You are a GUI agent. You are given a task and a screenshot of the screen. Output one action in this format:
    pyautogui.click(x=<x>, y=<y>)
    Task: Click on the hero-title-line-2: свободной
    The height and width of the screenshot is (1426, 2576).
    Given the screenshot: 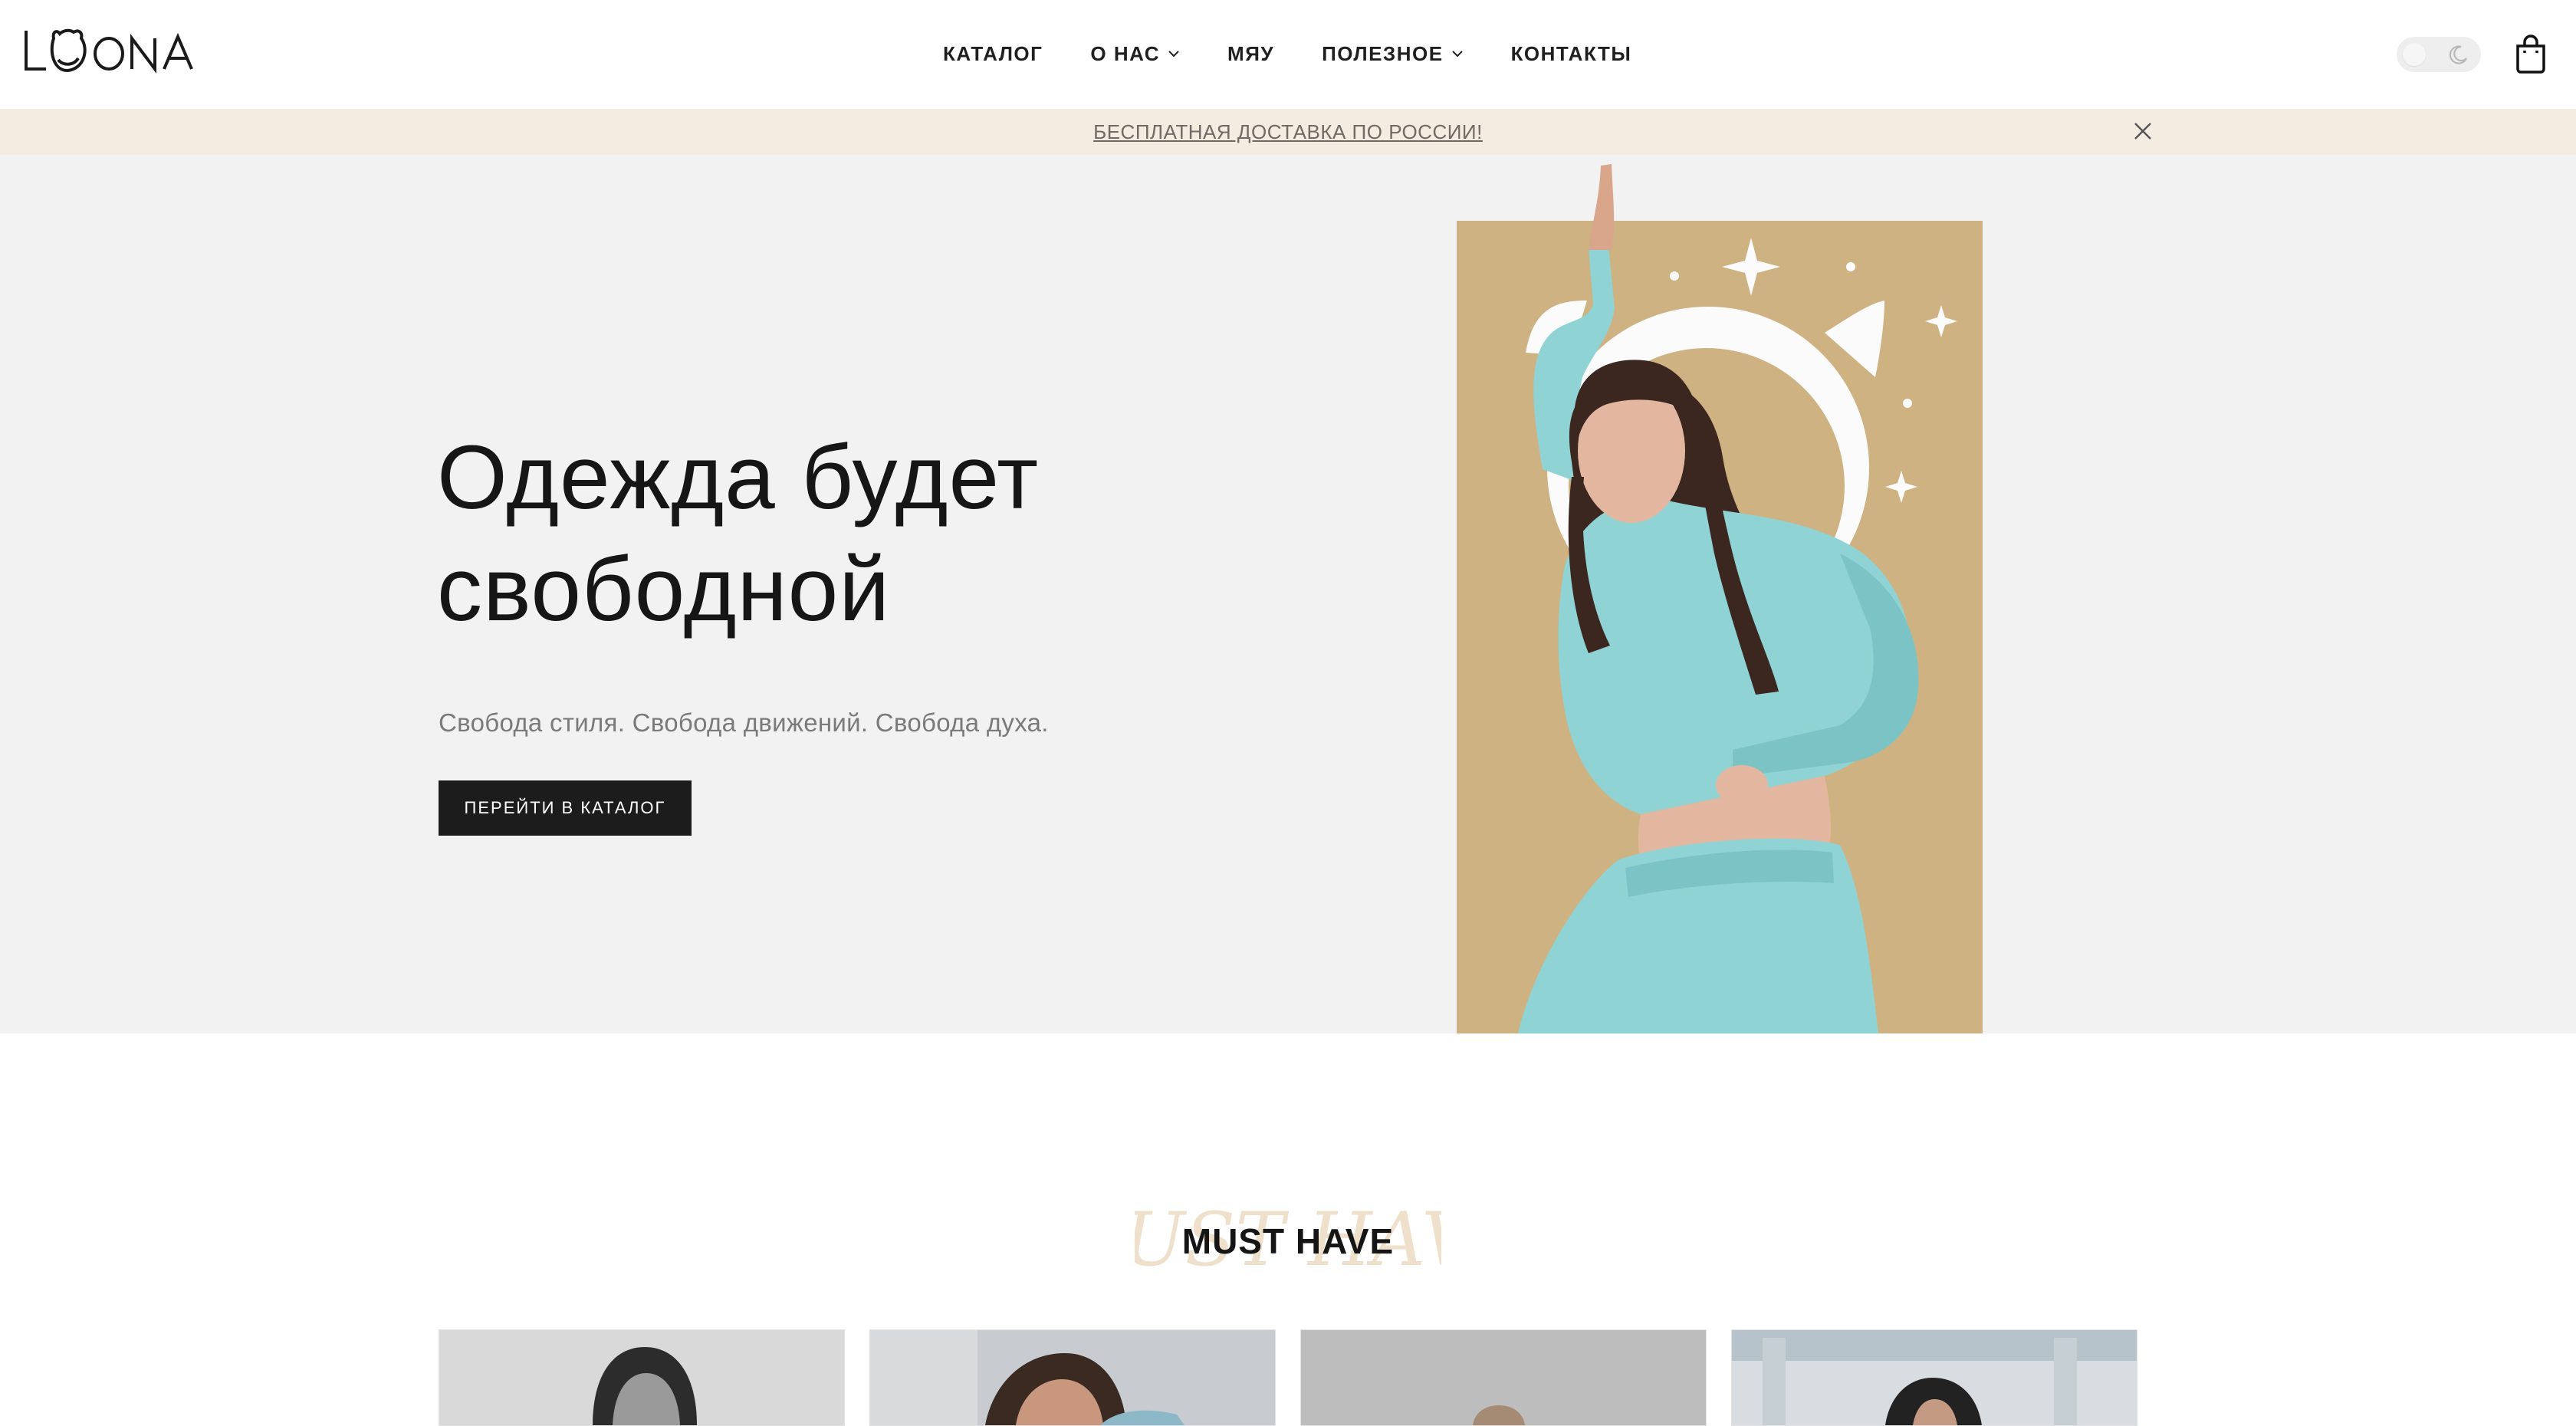 What is the action you would take?
    pyautogui.click(x=664, y=589)
    